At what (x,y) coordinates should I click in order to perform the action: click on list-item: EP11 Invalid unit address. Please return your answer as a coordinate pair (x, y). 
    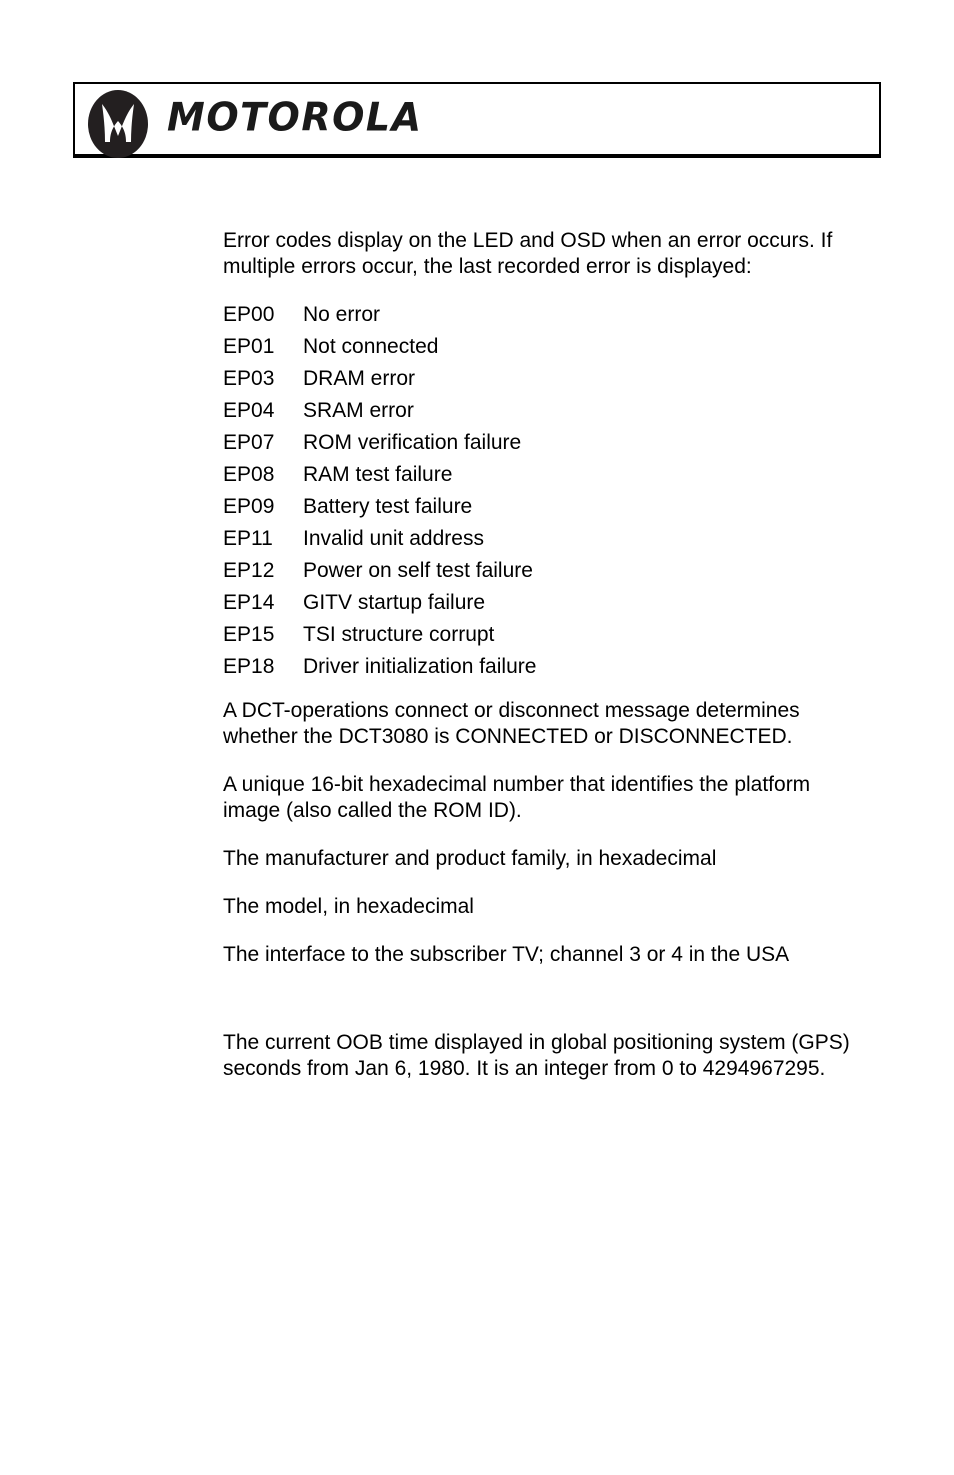
    Looking at the image, I should click on (542, 539).